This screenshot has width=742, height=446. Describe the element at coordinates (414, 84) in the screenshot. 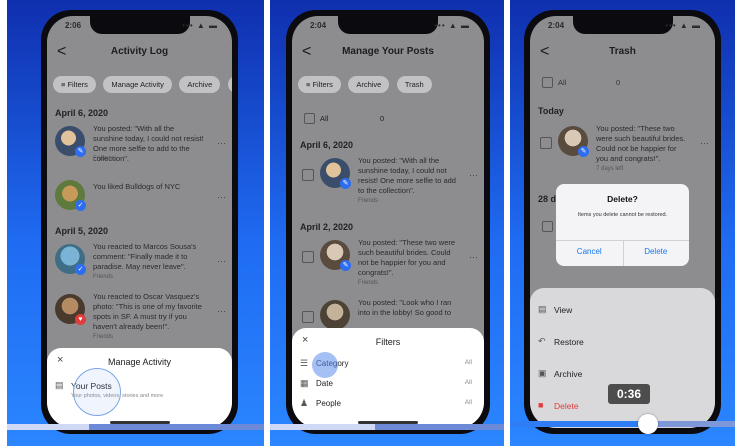

I see `chip-trash: Trash` at that location.